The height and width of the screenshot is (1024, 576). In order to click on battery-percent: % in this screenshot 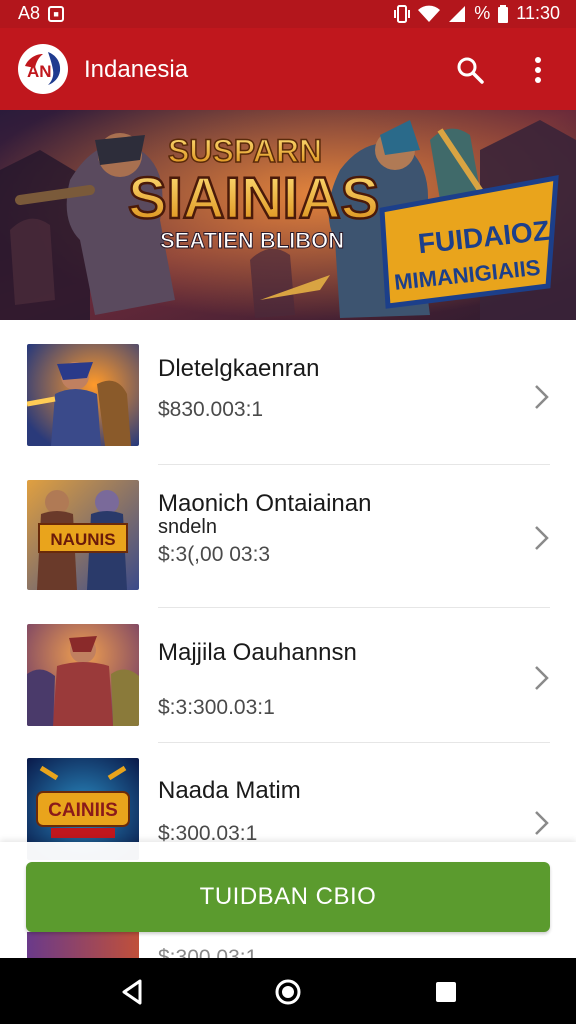, I will do `click(482, 13)`.